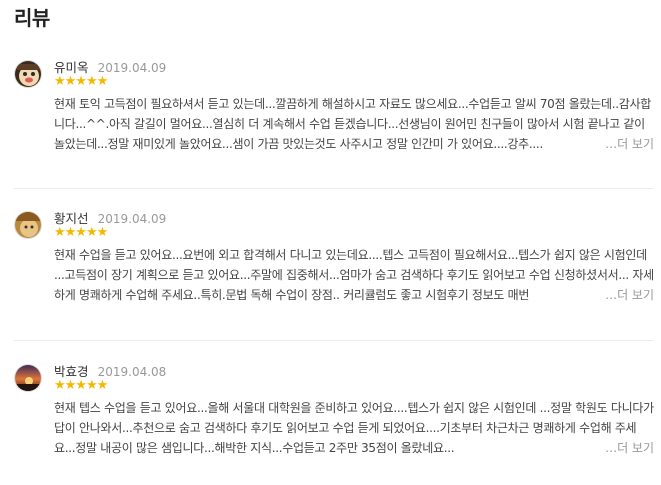 The width and height of the screenshot is (661, 485). Describe the element at coordinates (71, 67) in the screenshot. I see `review-author: 유미옥` at that location.